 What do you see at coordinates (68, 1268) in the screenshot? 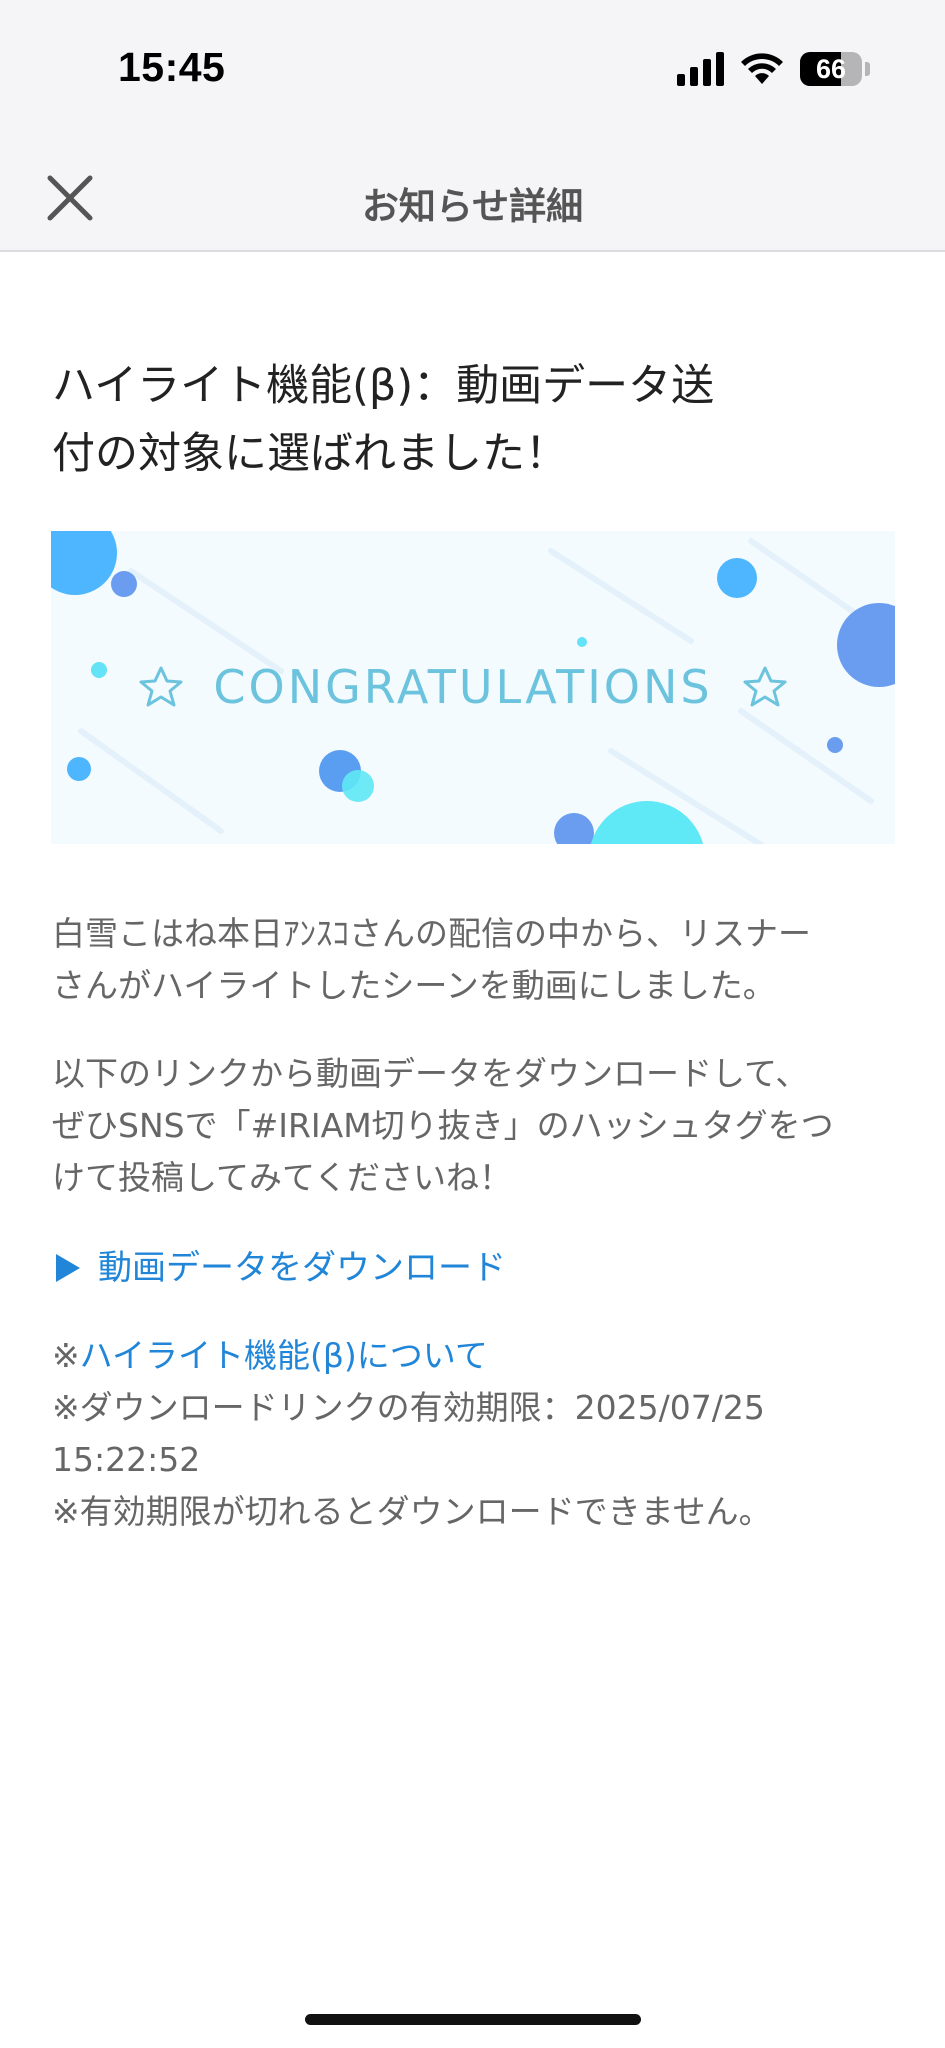
I see `play-arrow-icon` at bounding box center [68, 1268].